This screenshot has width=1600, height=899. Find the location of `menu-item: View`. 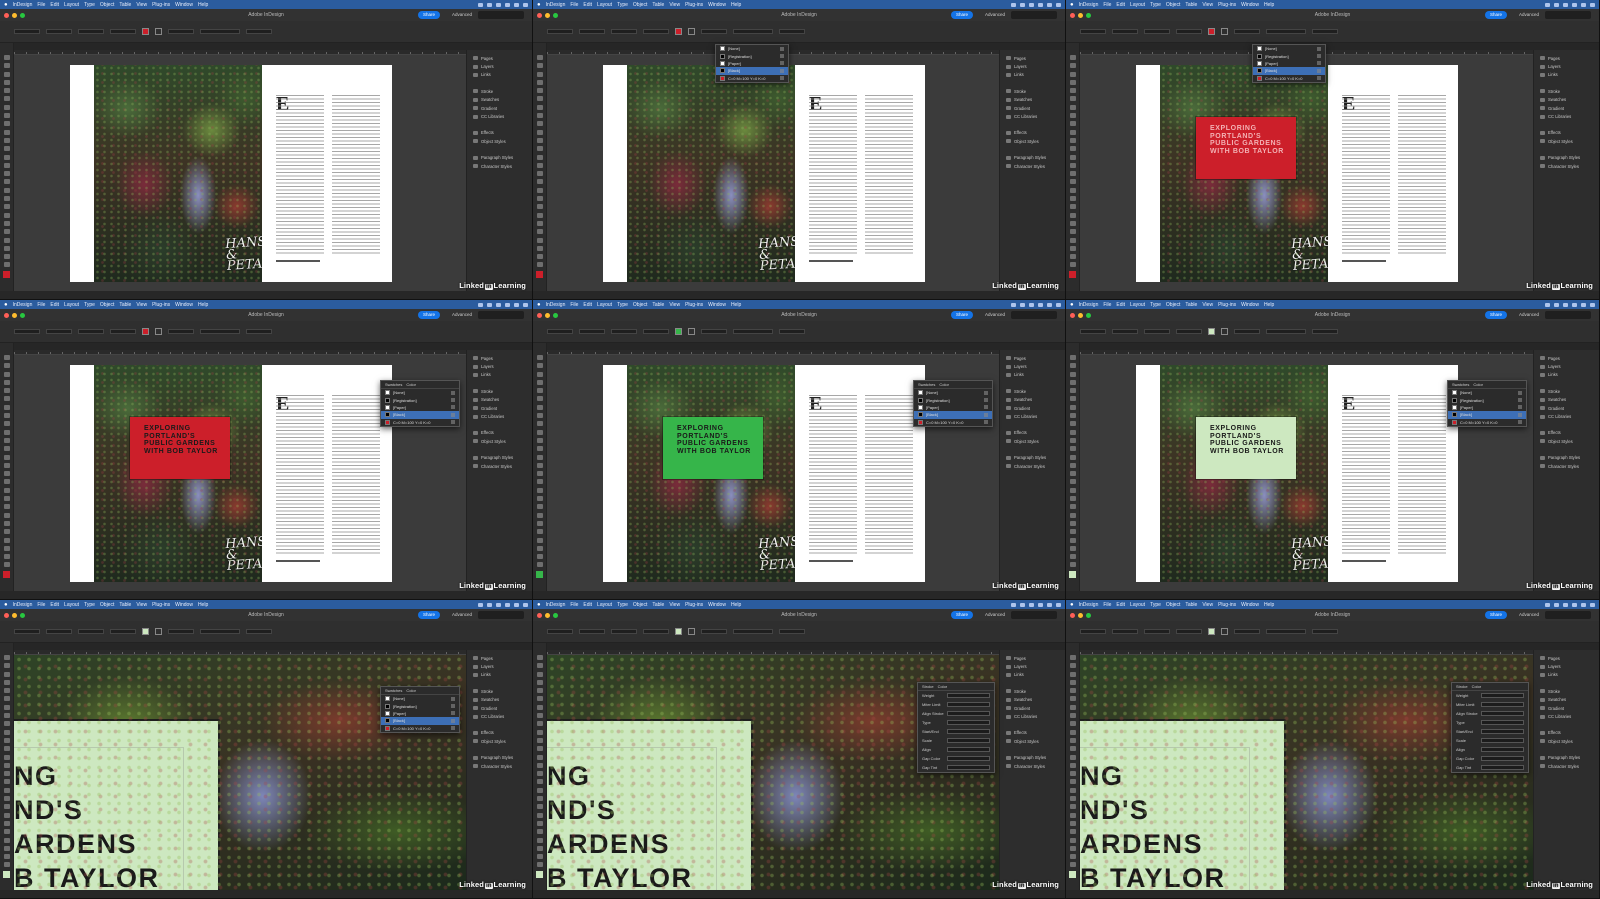

menu-item: View is located at coordinates (141, 305).